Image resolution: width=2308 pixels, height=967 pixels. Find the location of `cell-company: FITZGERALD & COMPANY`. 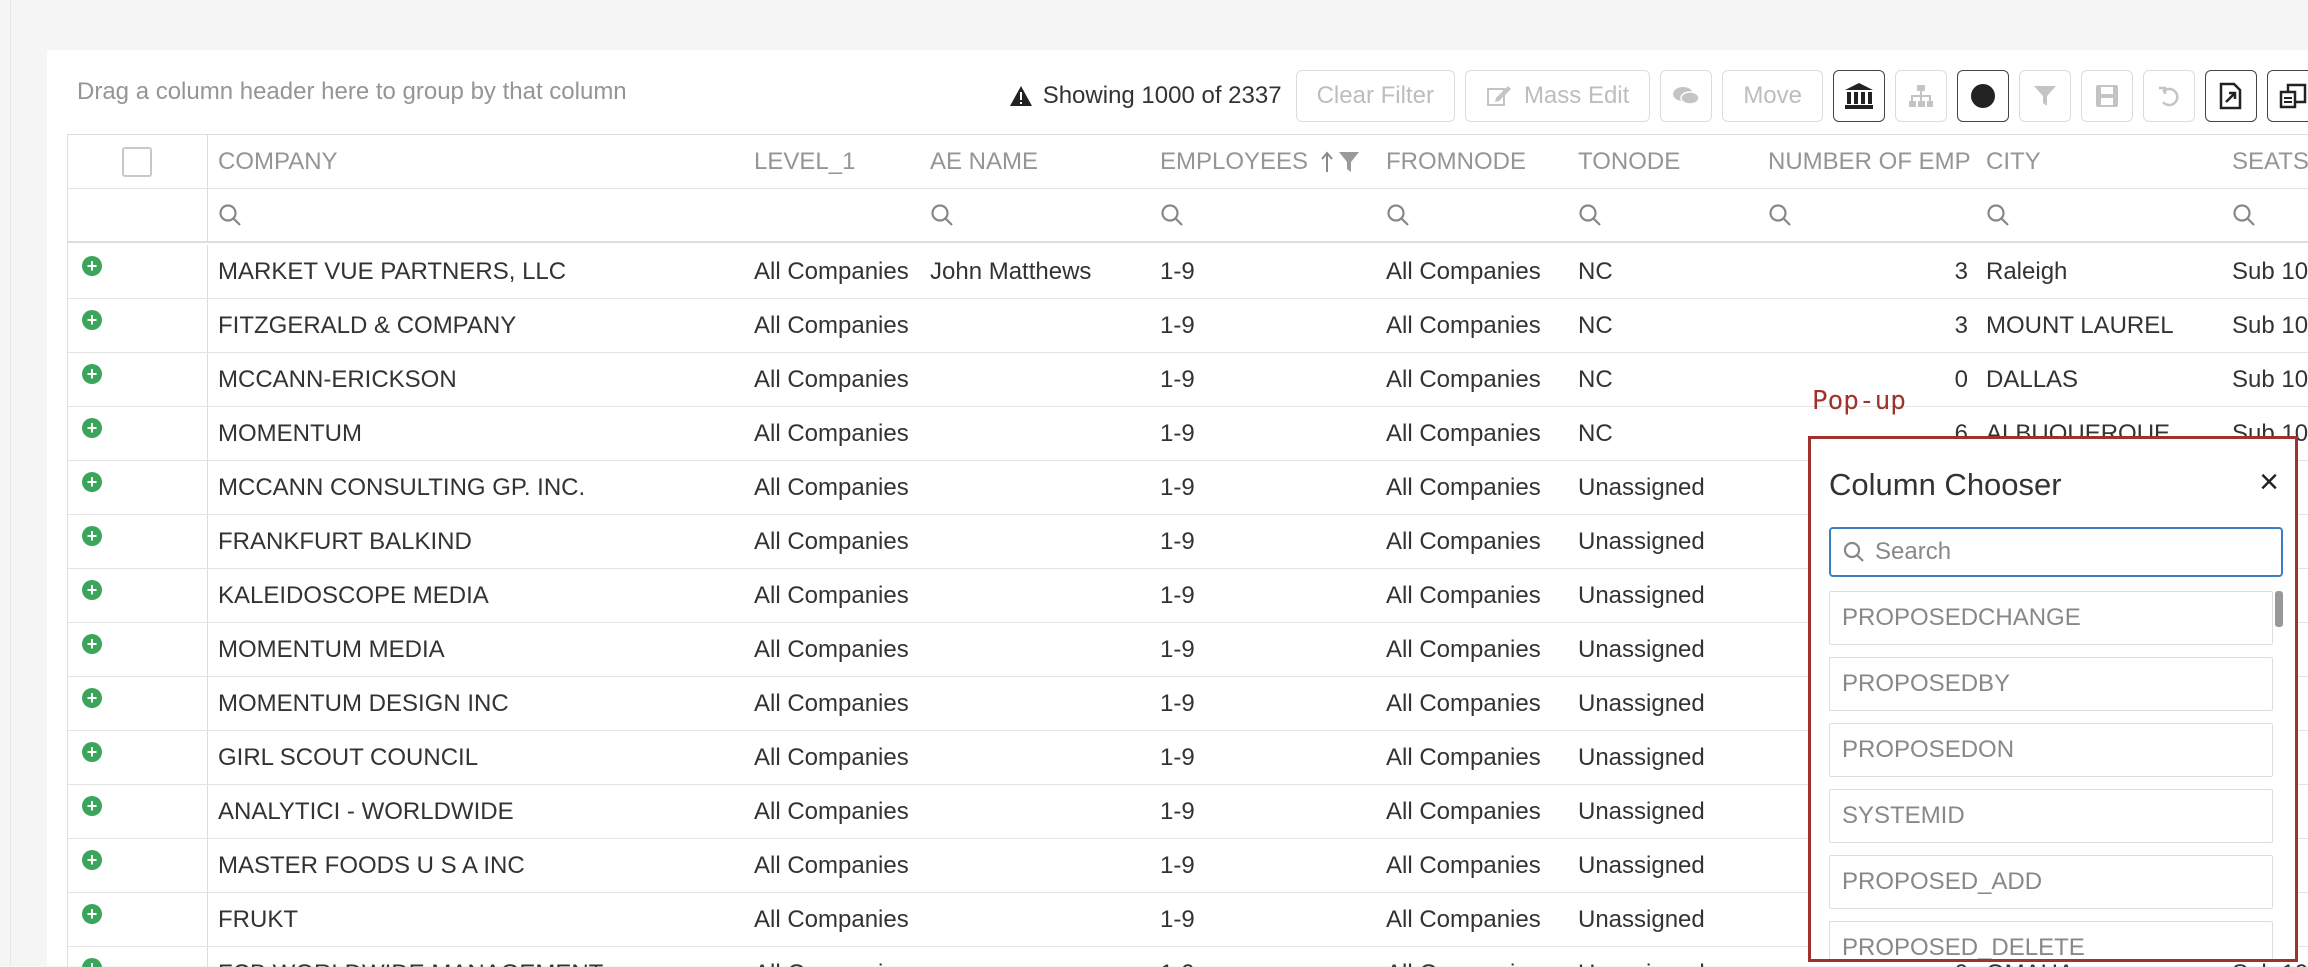

cell-company: FITZGERALD & COMPANY is located at coordinates (476, 325).